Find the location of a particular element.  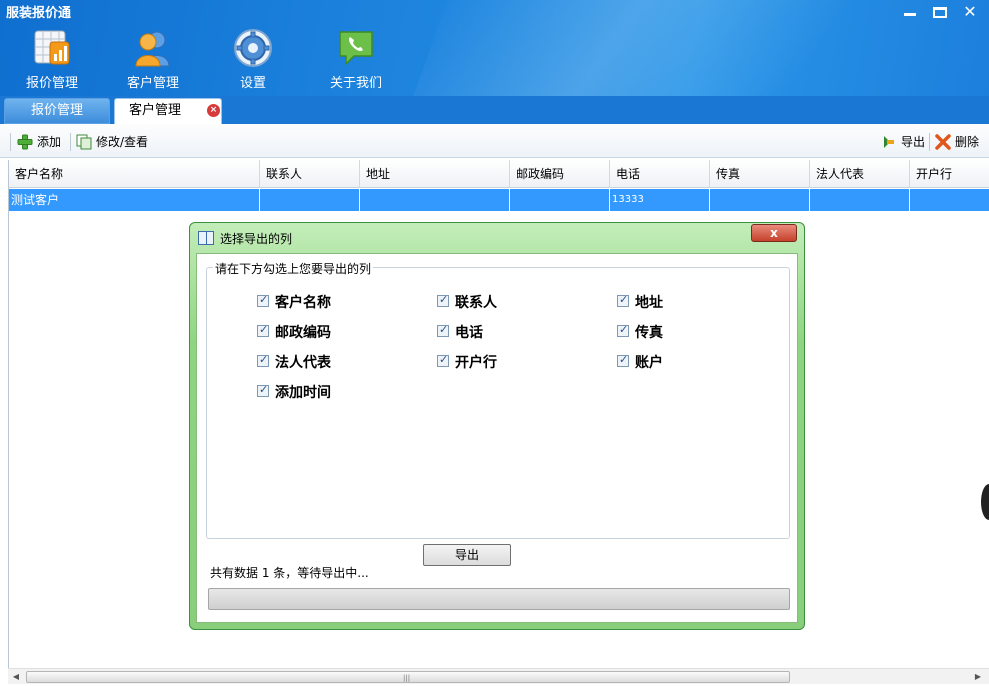

nav-quote-management: 报价管理 is located at coordinates (52, 59).